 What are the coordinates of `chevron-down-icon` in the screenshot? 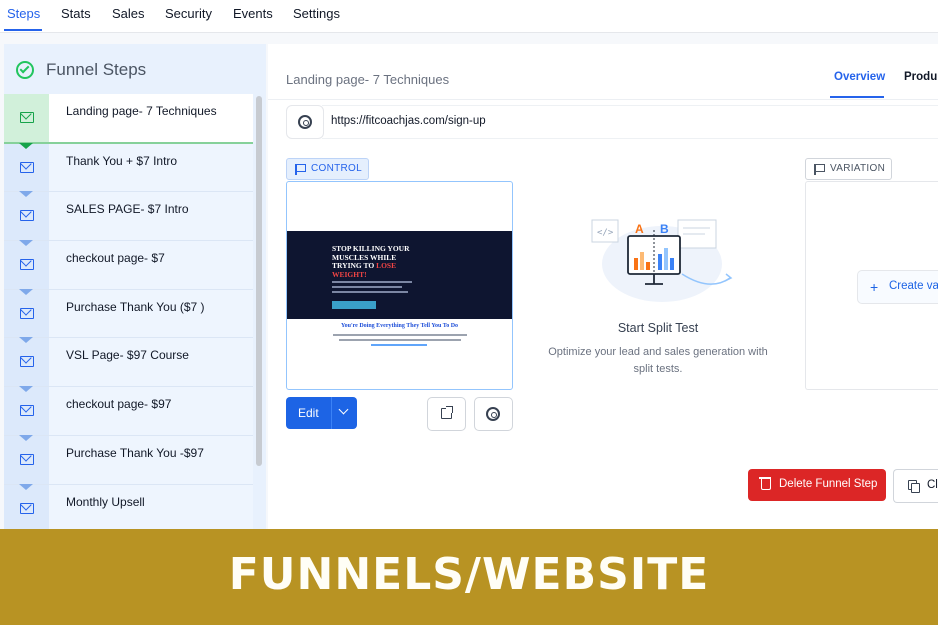 It's located at (343, 409).